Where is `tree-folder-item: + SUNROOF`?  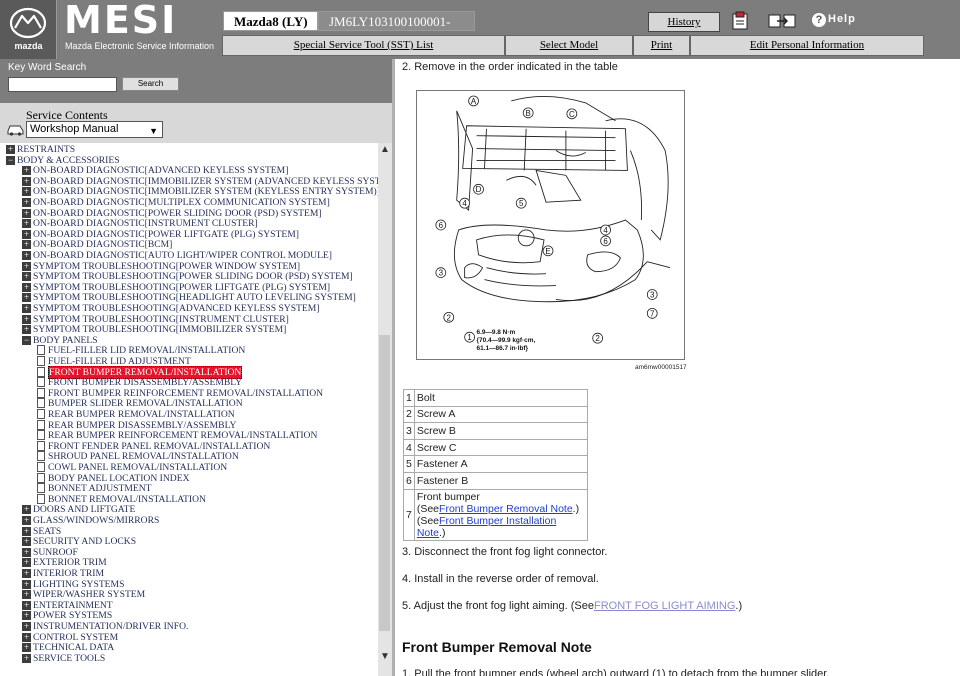
tree-folder-item: + SUNROOF is located at coordinates (50, 552).